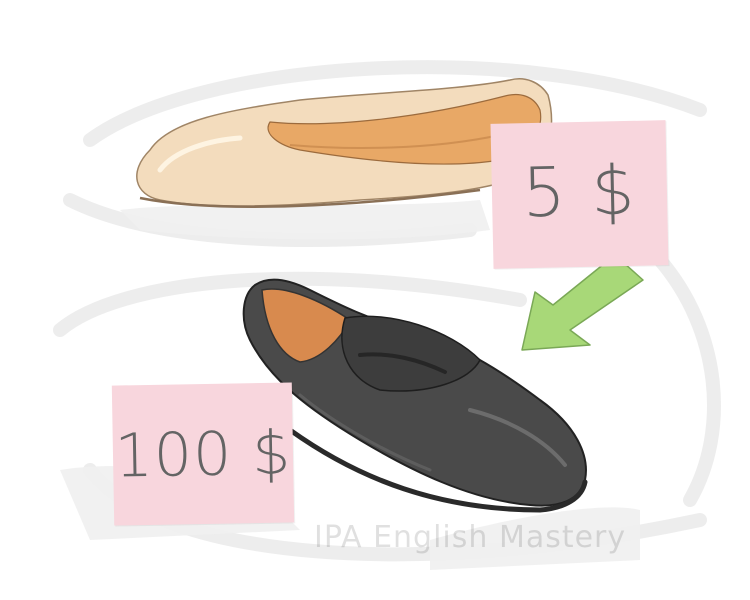 This screenshot has height=600, width=750. Describe the element at coordinates (582, 302) in the screenshot. I see `green-arrow-icon` at that location.